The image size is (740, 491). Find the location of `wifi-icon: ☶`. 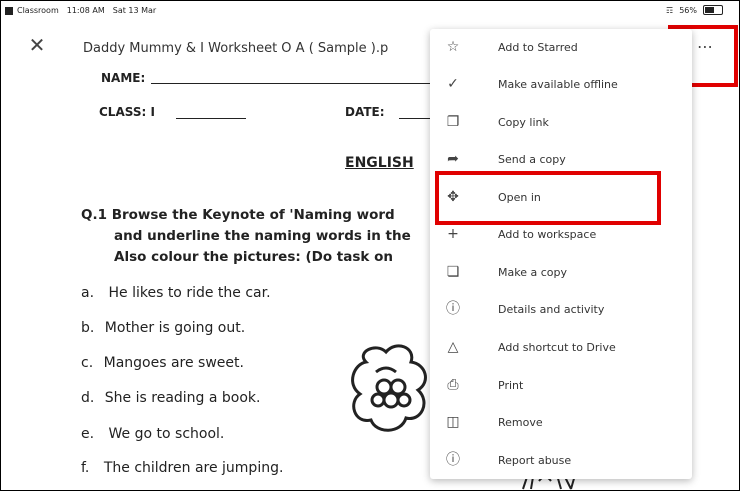

wifi-icon: ☶ is located at coordinates (670, 10).